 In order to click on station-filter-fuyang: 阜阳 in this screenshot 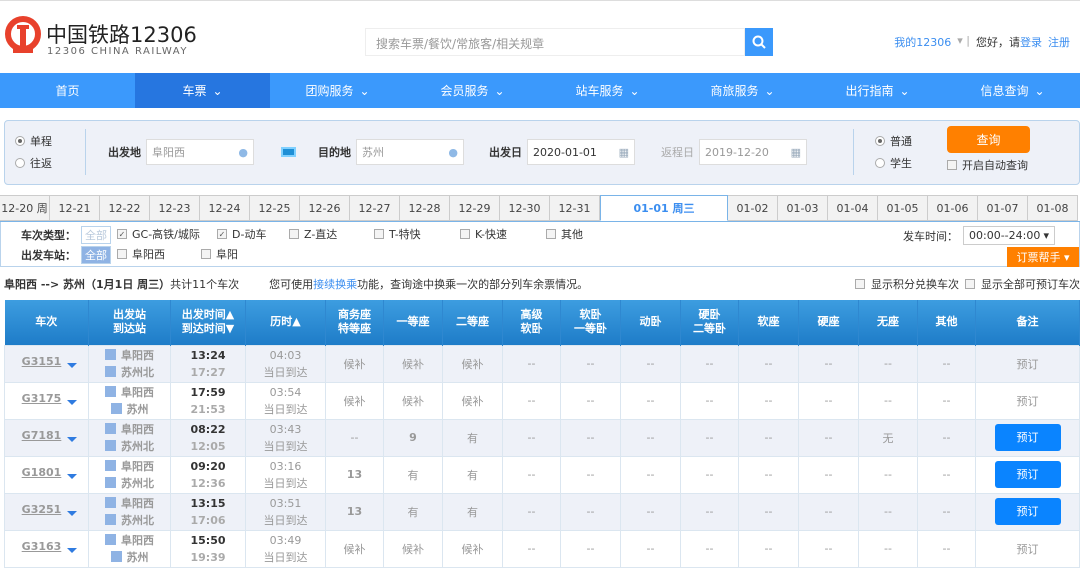, I will do `click(219, 254)`.